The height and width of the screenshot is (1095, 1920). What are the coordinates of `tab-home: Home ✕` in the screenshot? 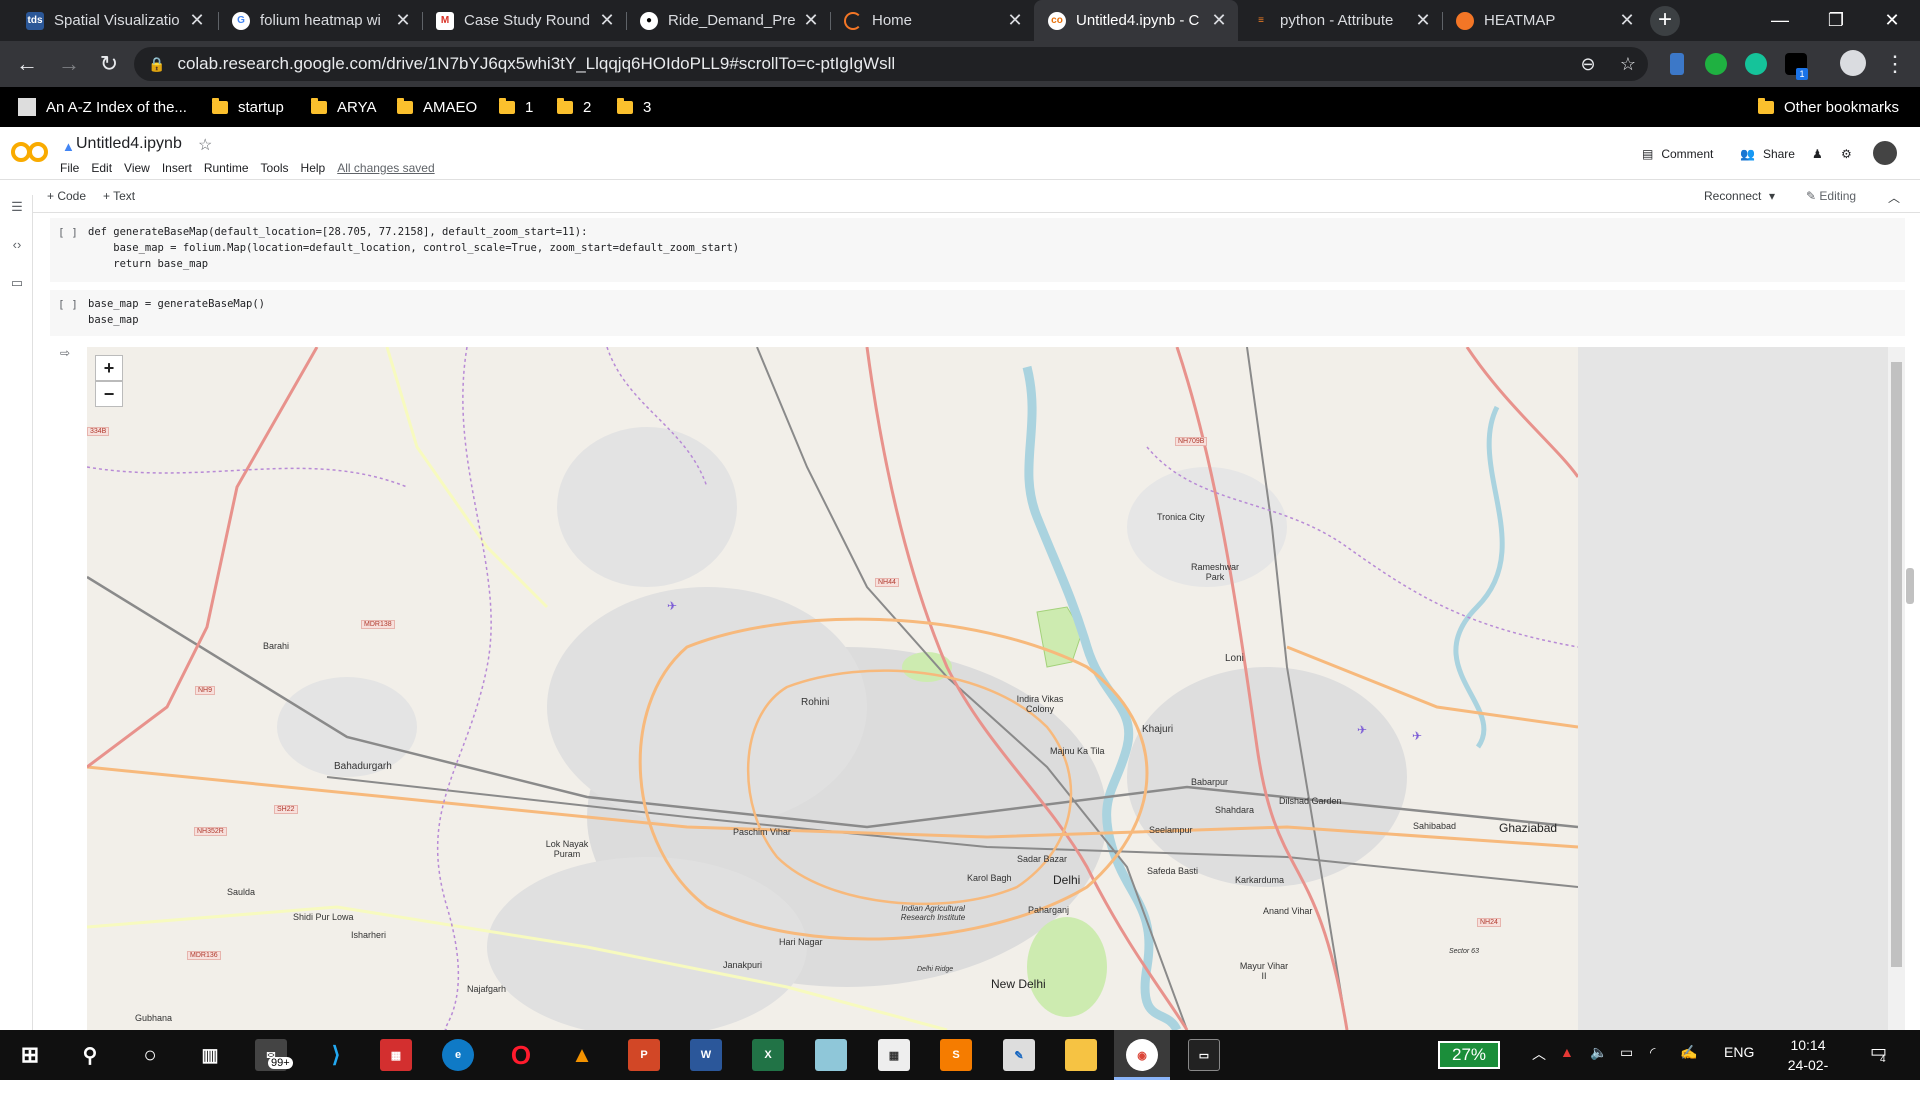 It's located at (932, 20).